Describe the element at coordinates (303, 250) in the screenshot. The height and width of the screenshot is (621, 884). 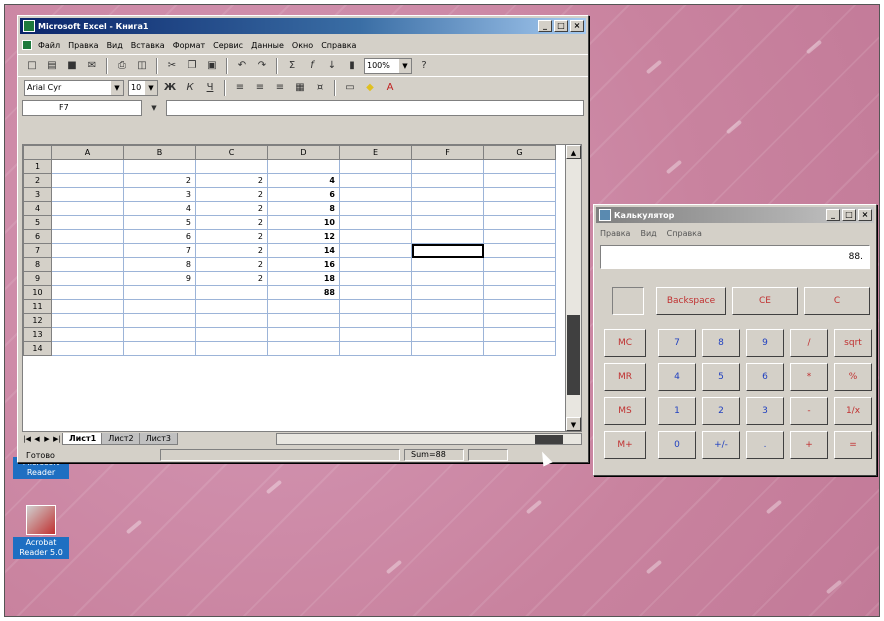
I see `cell-d7: 14` at that location.